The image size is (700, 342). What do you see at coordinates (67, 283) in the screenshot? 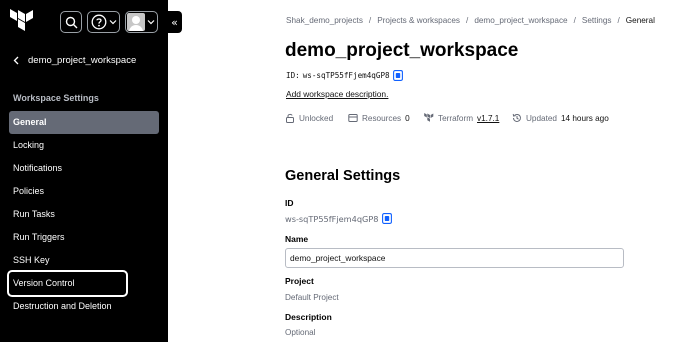
I see `sidebar-item-version-control: Version Control` at bounding box center [67, 283].